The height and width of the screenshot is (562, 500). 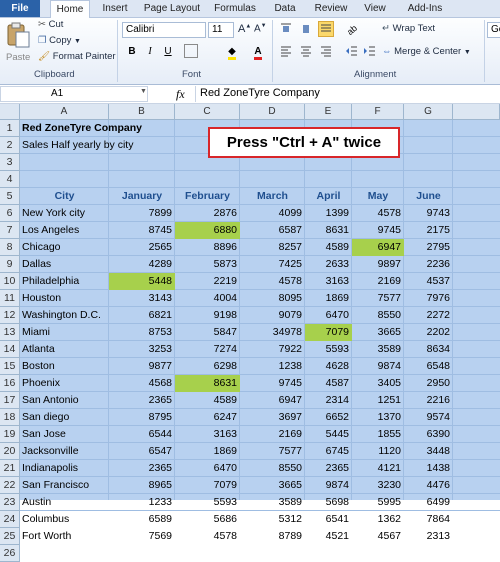 What do you see at coordinates (378, 196) in the screenshot?
I see `column-title: May` at bounding box center [378, 196].